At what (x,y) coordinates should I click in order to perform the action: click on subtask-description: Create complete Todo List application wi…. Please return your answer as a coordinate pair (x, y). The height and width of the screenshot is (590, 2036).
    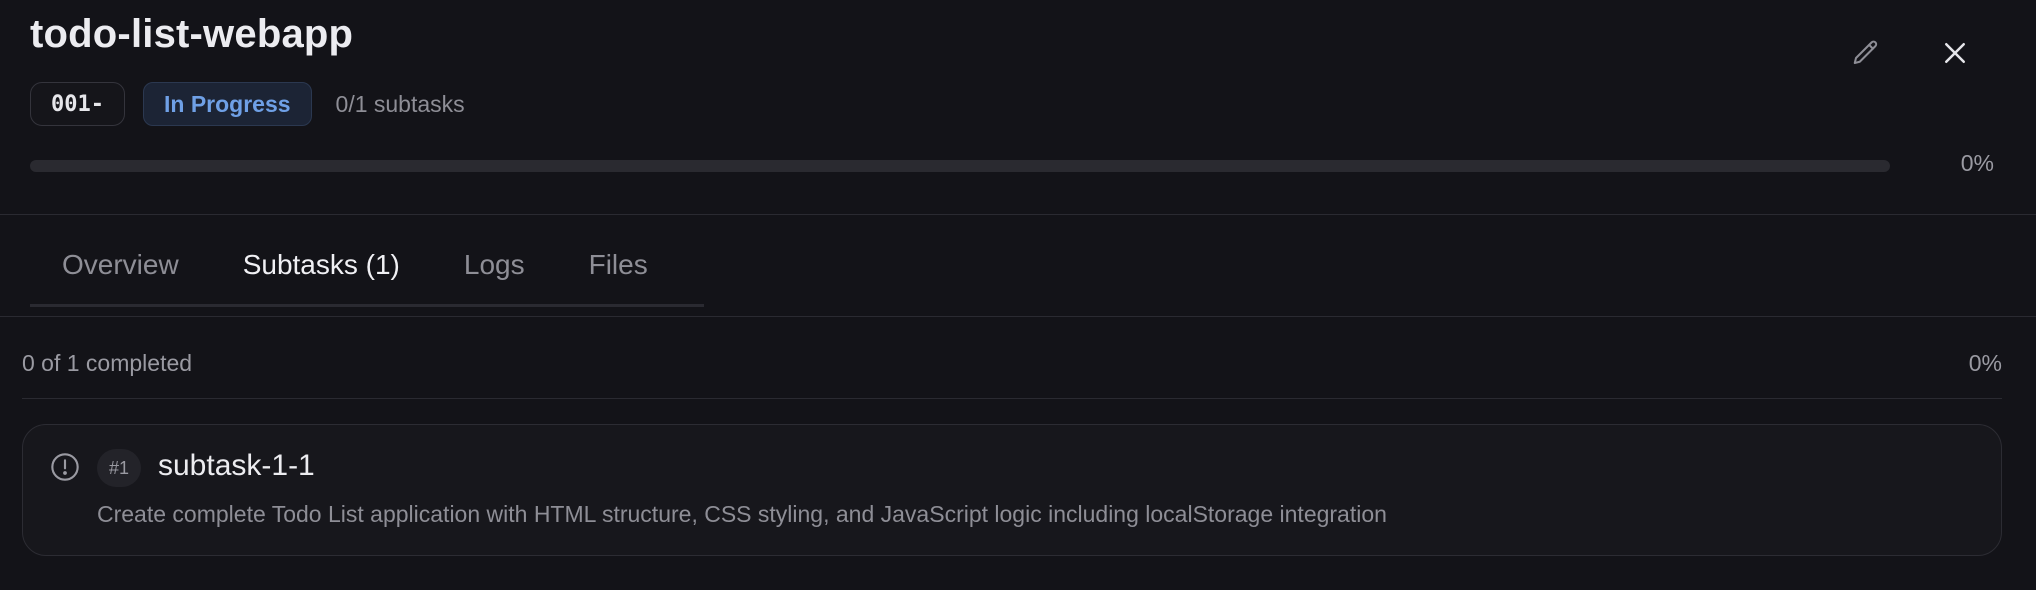
    Looking at the image, I should click on (742, 514).